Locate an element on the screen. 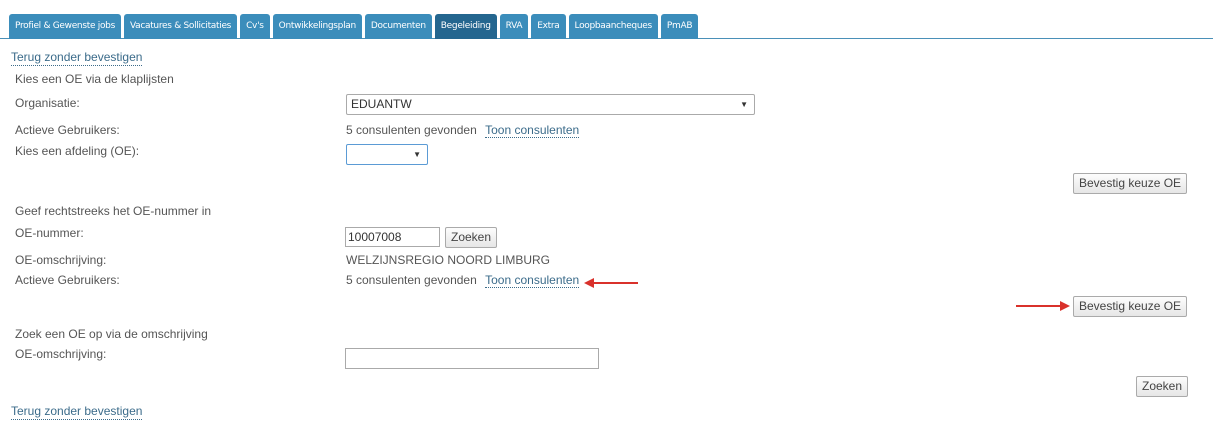 Image resolution: width=1213 pixels, height=430 pixels. annotation-arrow-right-icon is located at coordinates (1043, 306).